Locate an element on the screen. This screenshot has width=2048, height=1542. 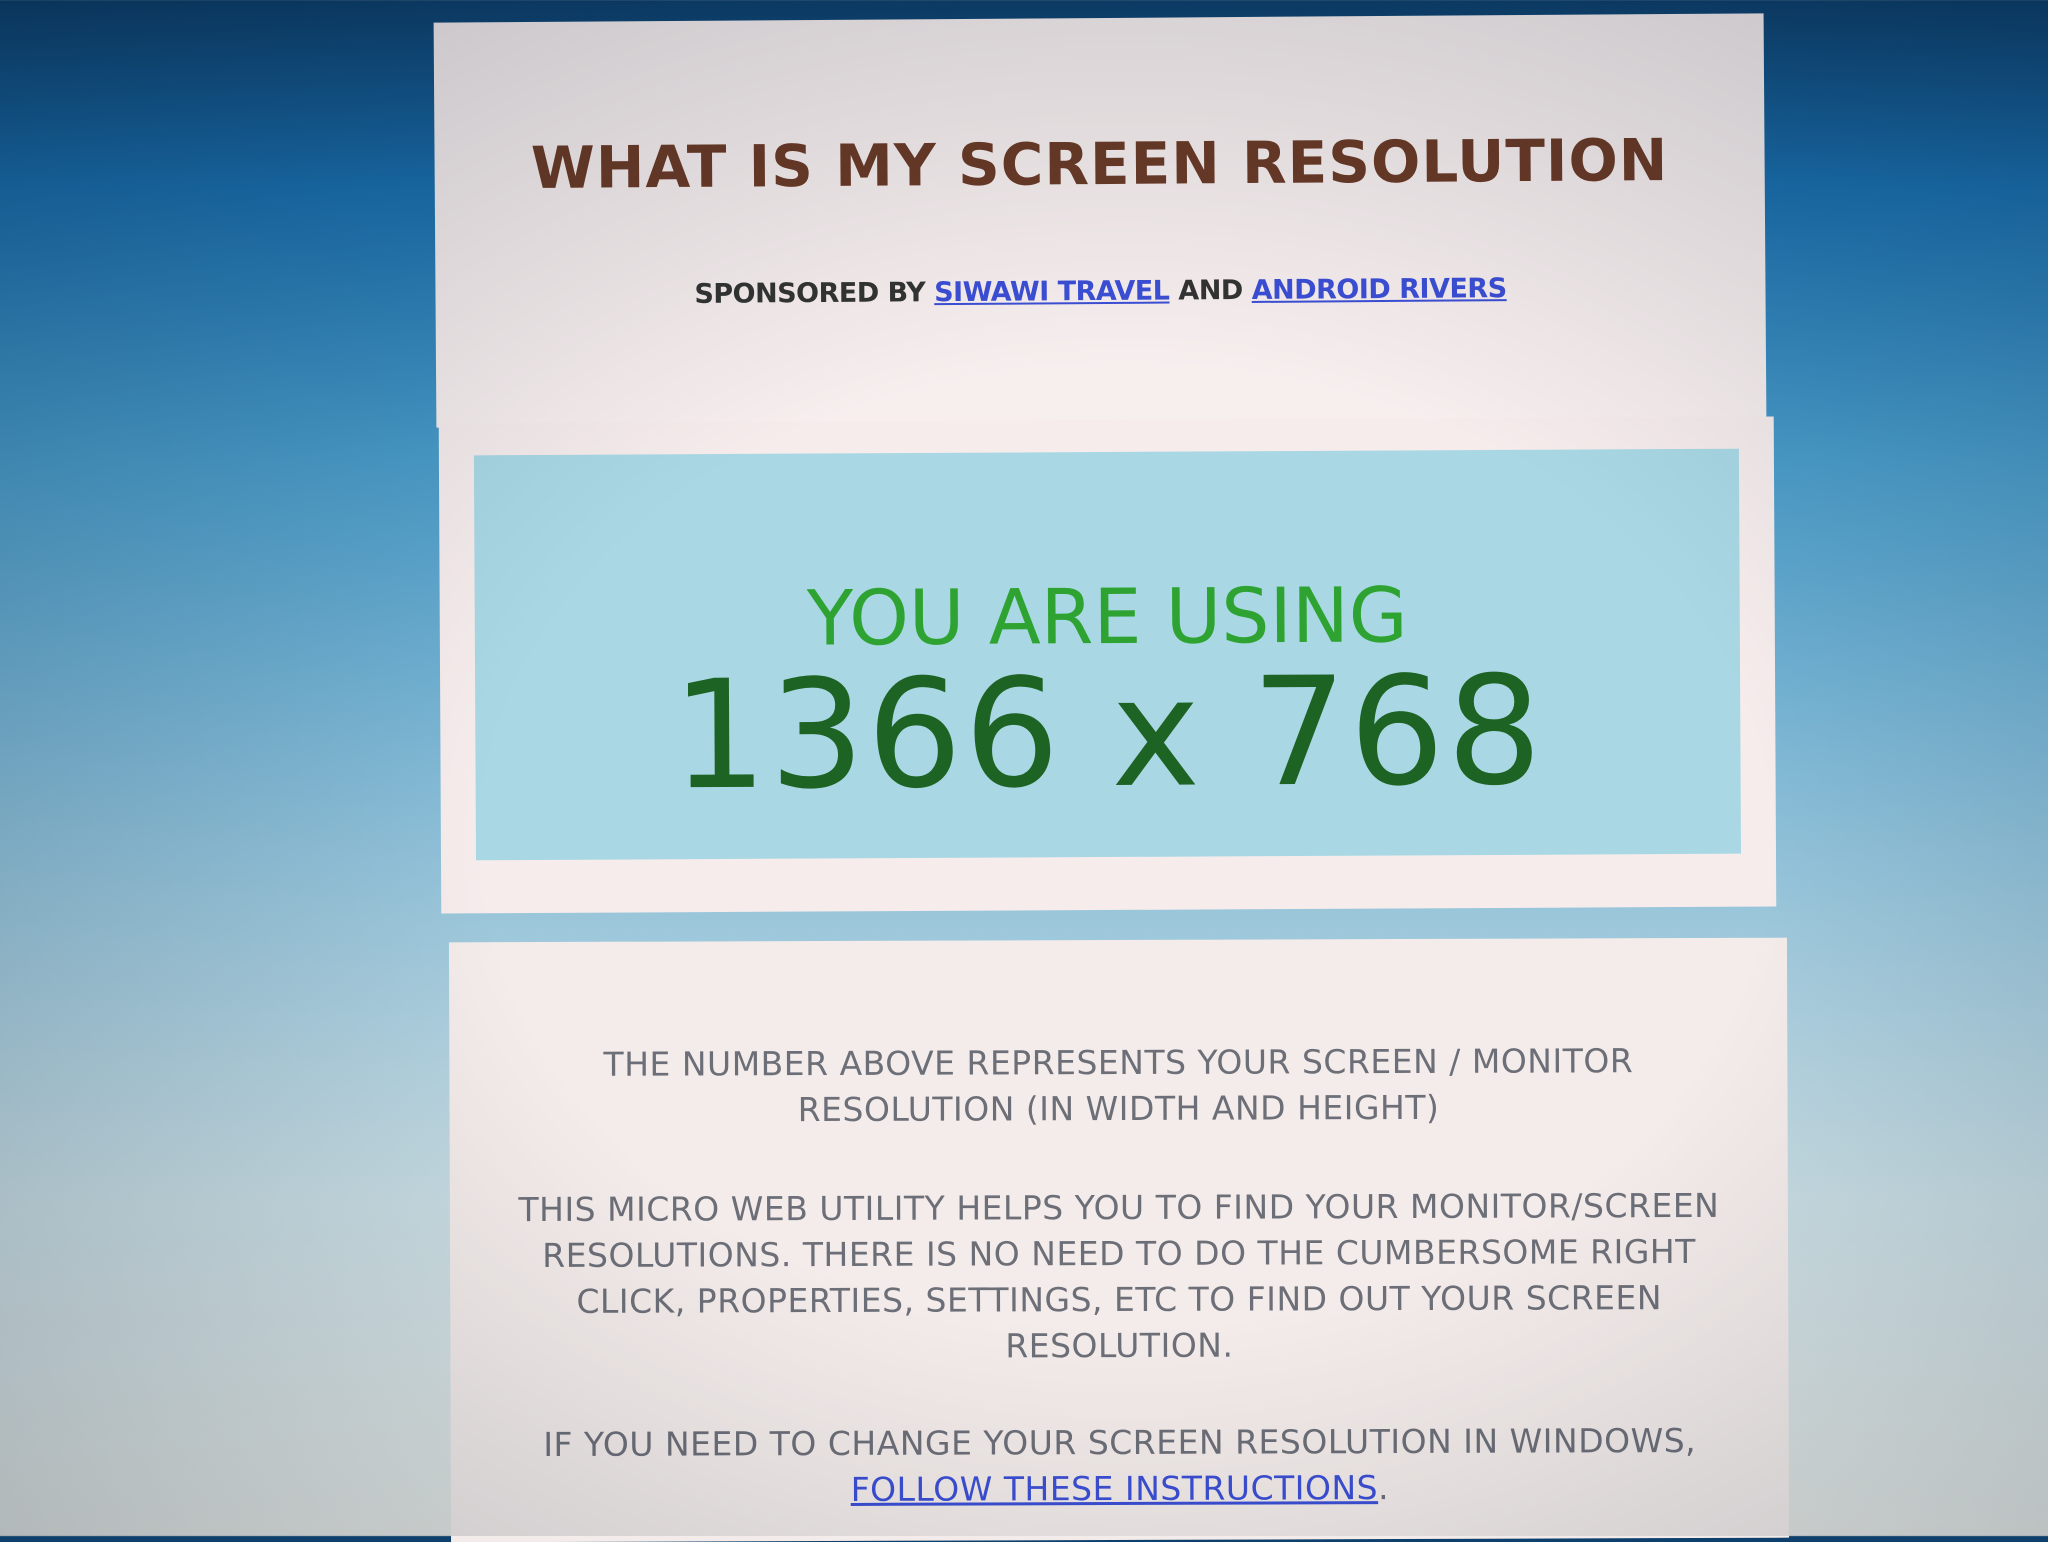
info-paragraph-3-suffix: . is located at coordinates (1384, 1488).